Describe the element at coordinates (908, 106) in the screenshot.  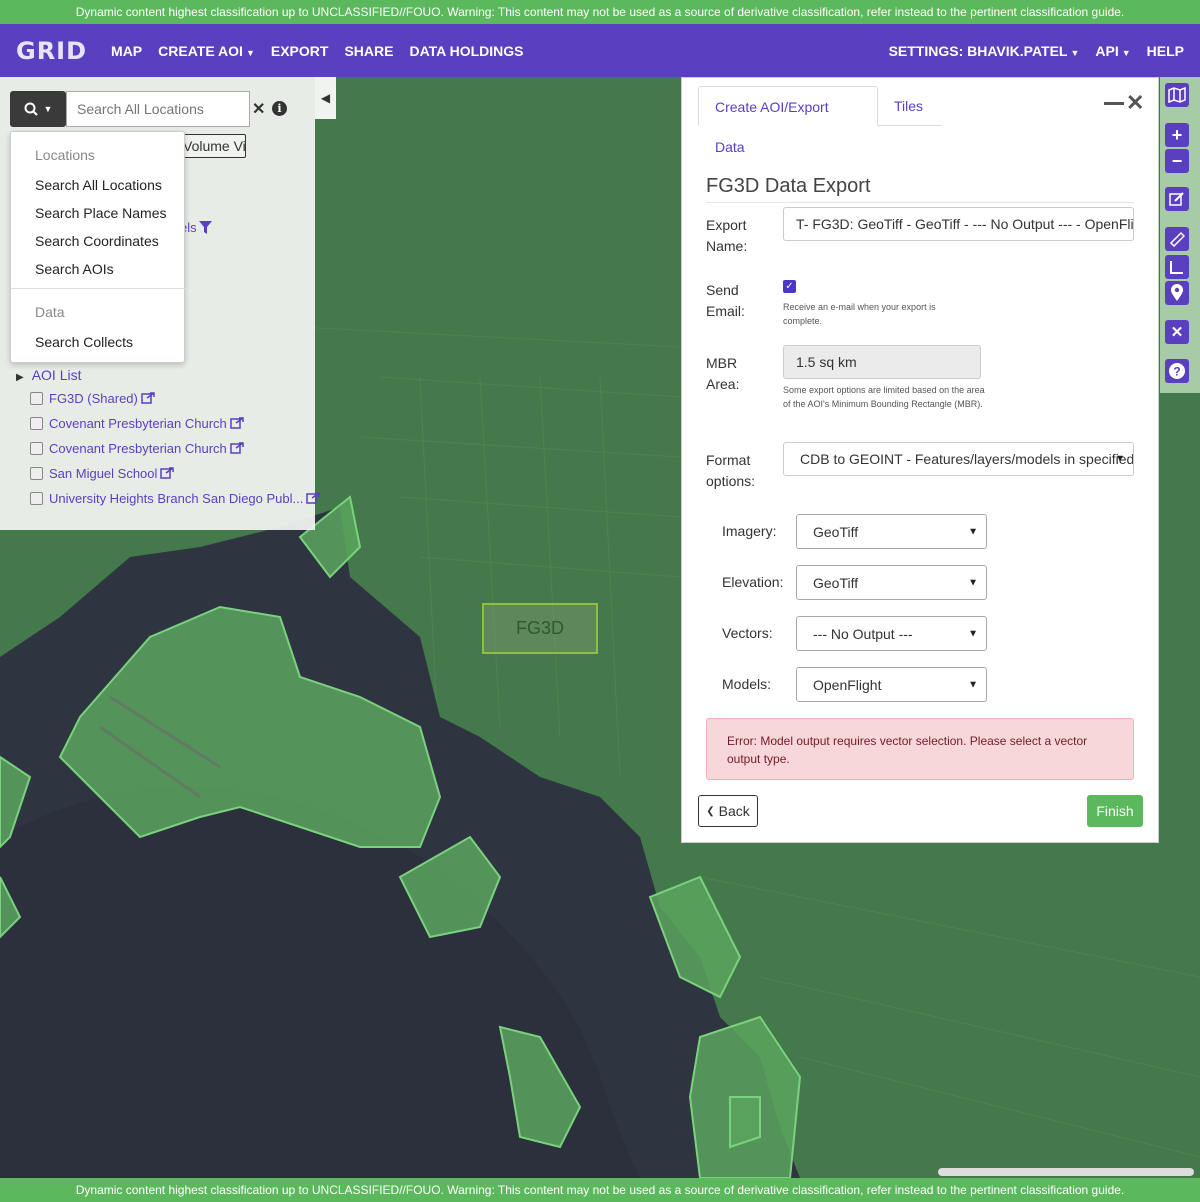
I see `tab-tiles: Tiles` at that location.